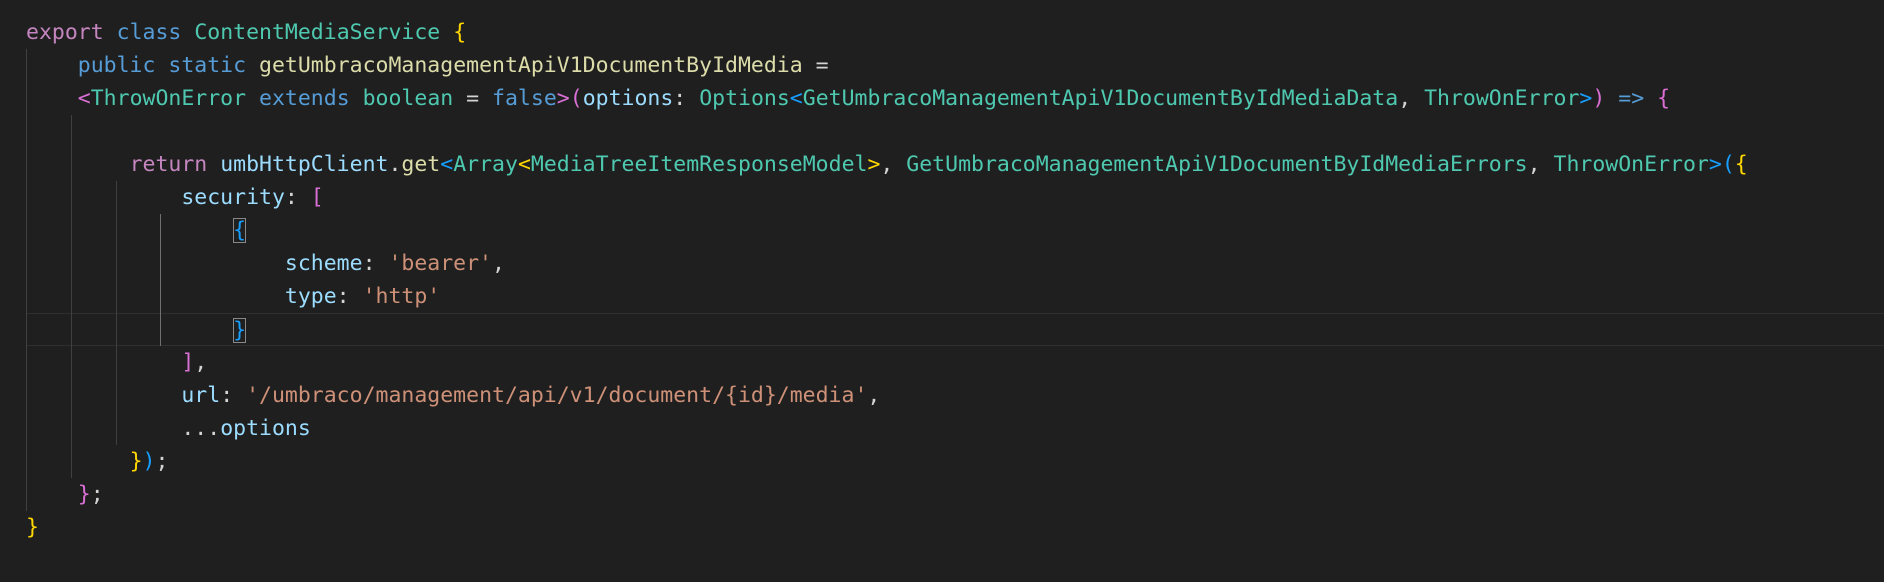 This screenshot has width=1884, height=582. I want to click on code-line: });, so click(942, 461).